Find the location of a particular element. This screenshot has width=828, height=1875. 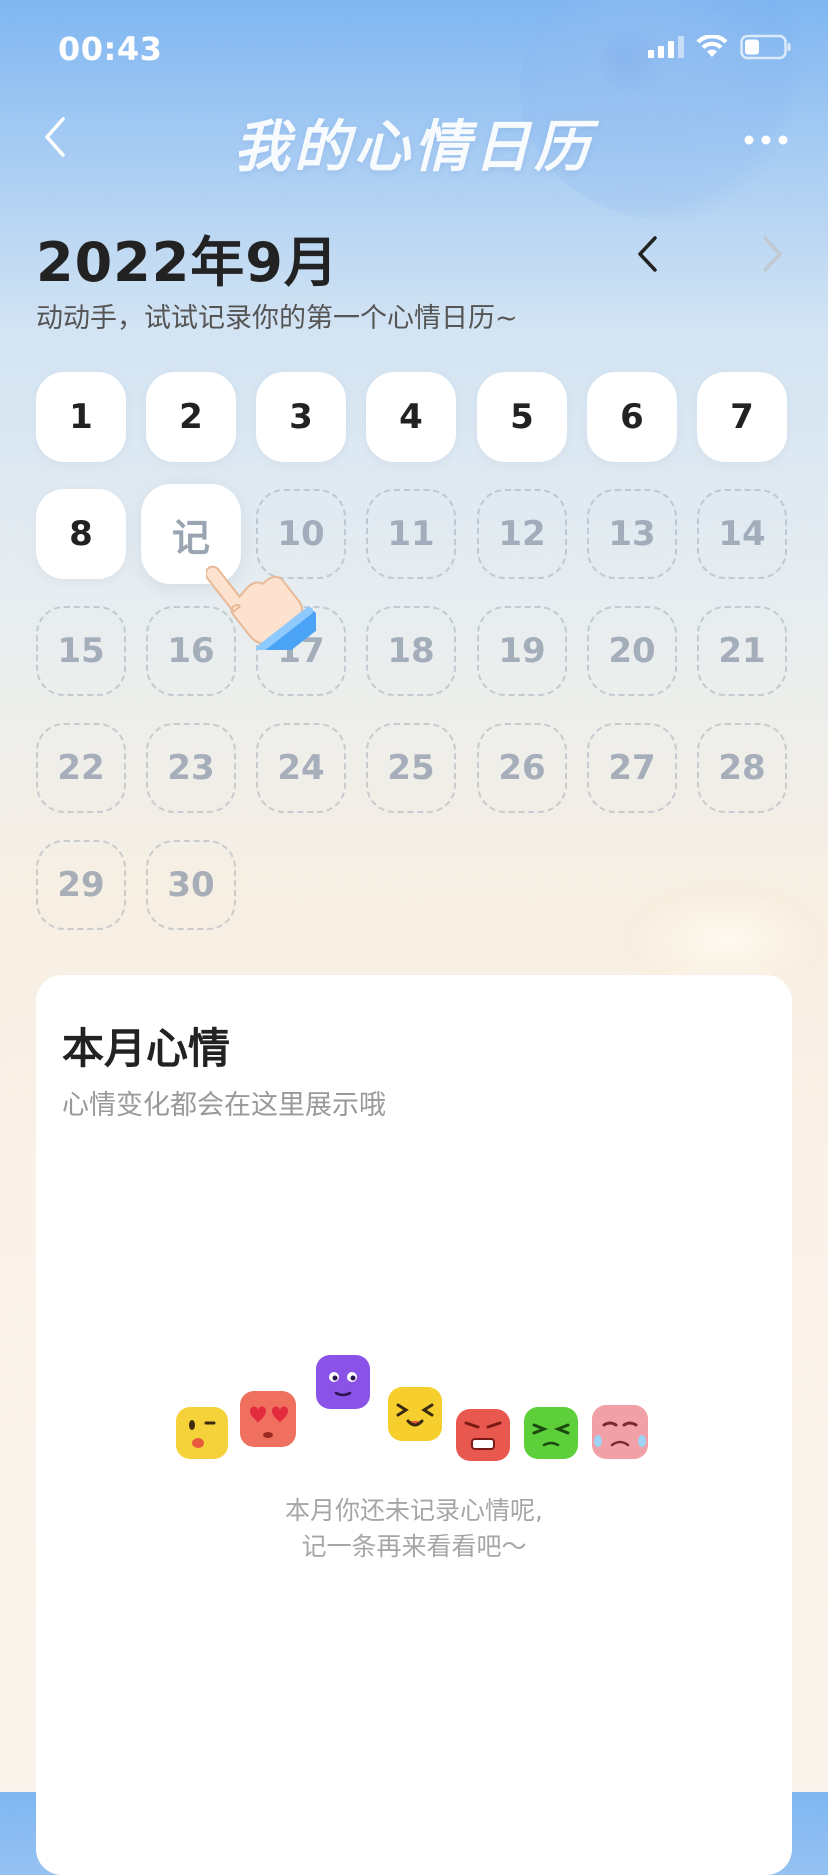

battery-icon is located at coordinates (765, 47).